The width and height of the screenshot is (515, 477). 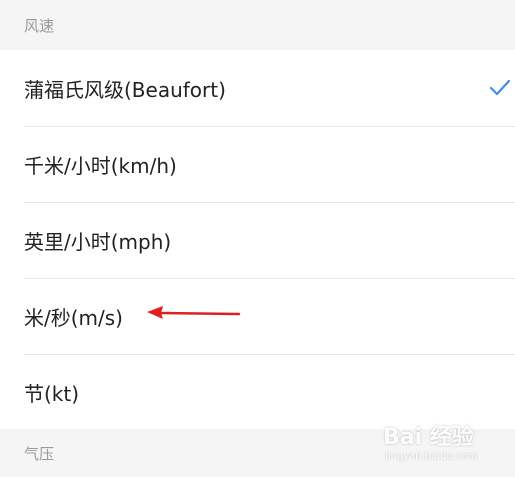 What do you see at coordinates (194, 312) in the screenshot?
I see `arrow-left-icon` at bounding box center [194, 312].